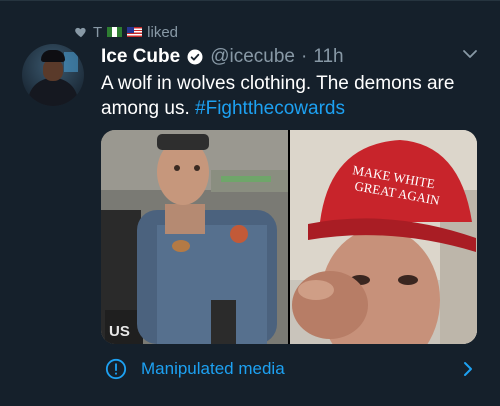  I want to click on hashtag-link: #Fightthecowards, so click(270, 108).